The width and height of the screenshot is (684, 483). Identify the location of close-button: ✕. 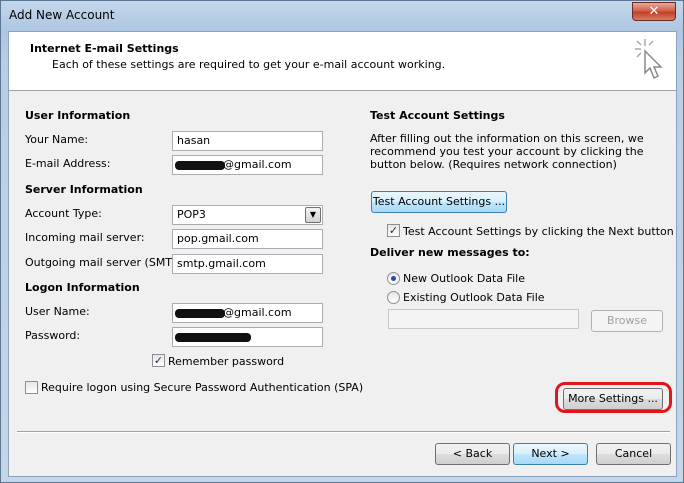
(654, 11).